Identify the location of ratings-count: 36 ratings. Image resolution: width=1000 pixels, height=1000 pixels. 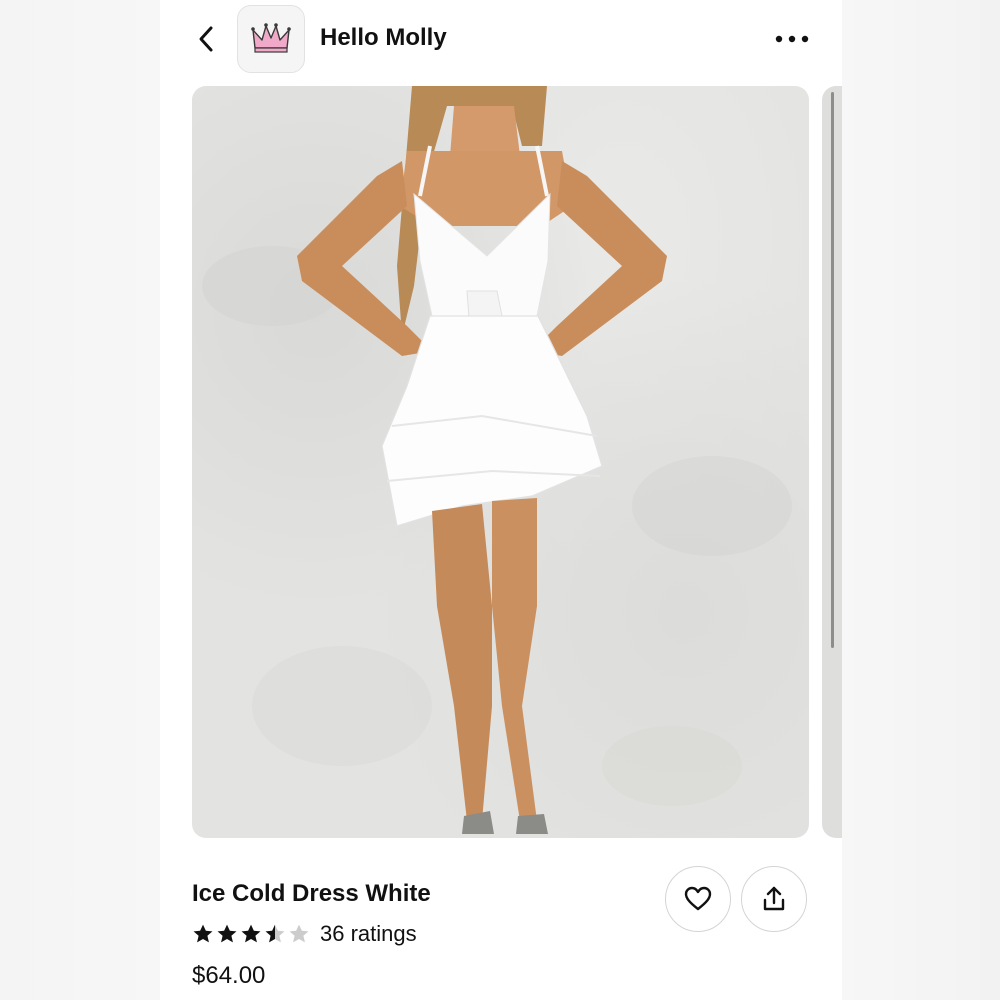
(368, 934).